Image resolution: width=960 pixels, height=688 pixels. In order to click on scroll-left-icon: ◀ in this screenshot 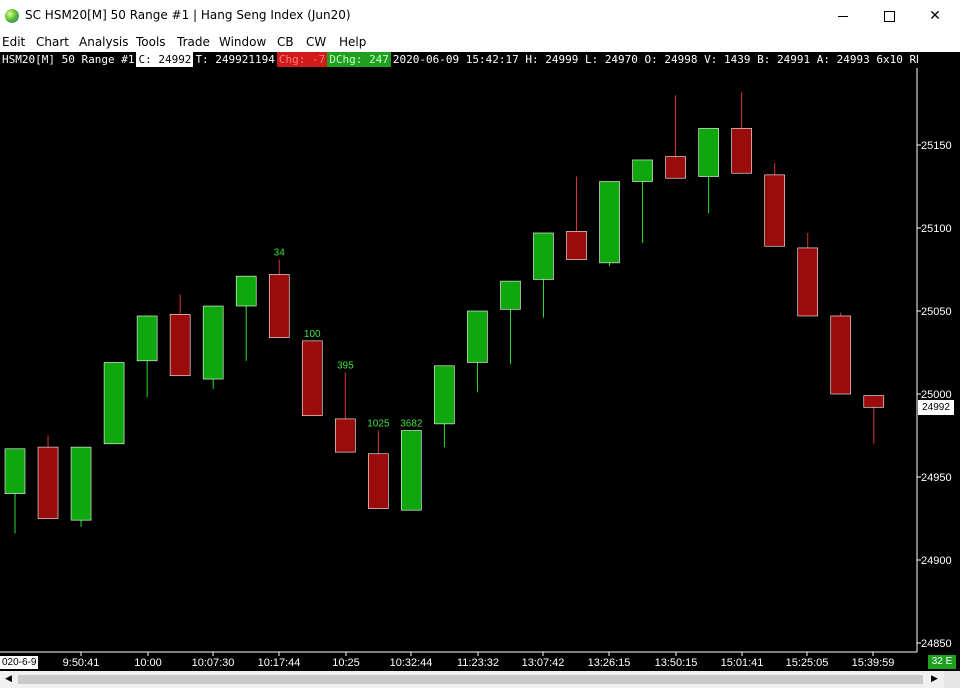, I will do `click(8, 679)`.